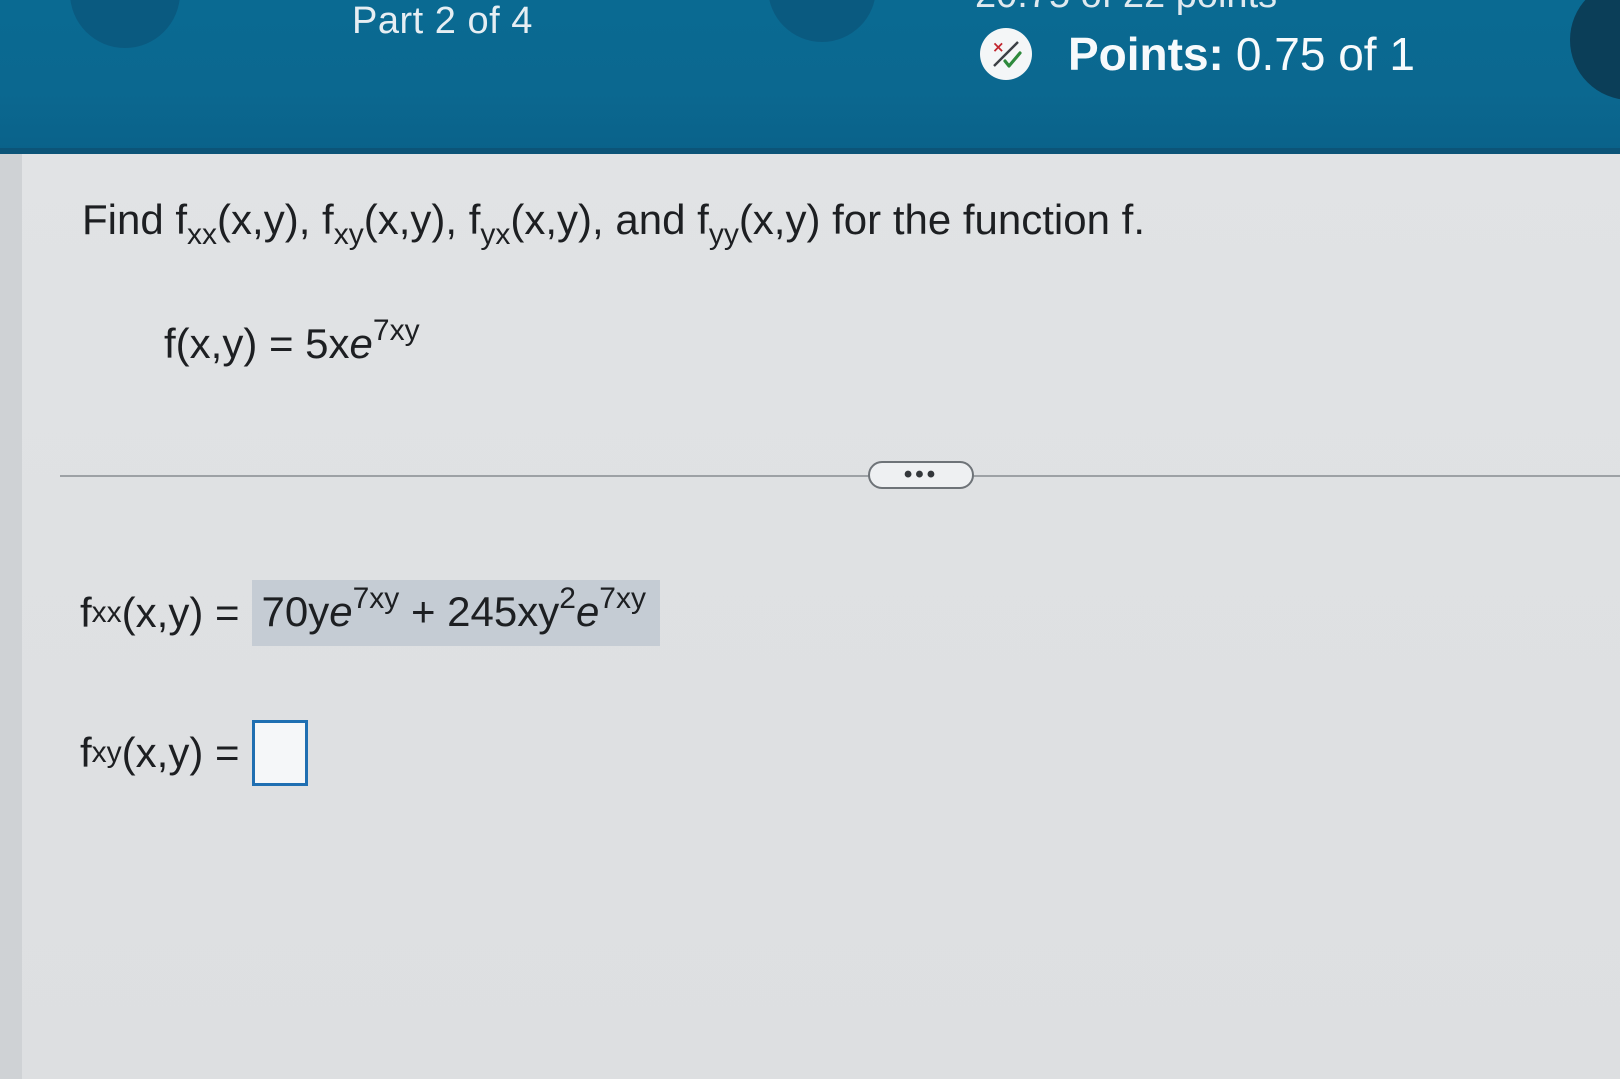 This screenshot has width=1620, height=1079. Describe the element at coordinates (125, 24) in the screenshot. I see `previous-part-button` at that location.